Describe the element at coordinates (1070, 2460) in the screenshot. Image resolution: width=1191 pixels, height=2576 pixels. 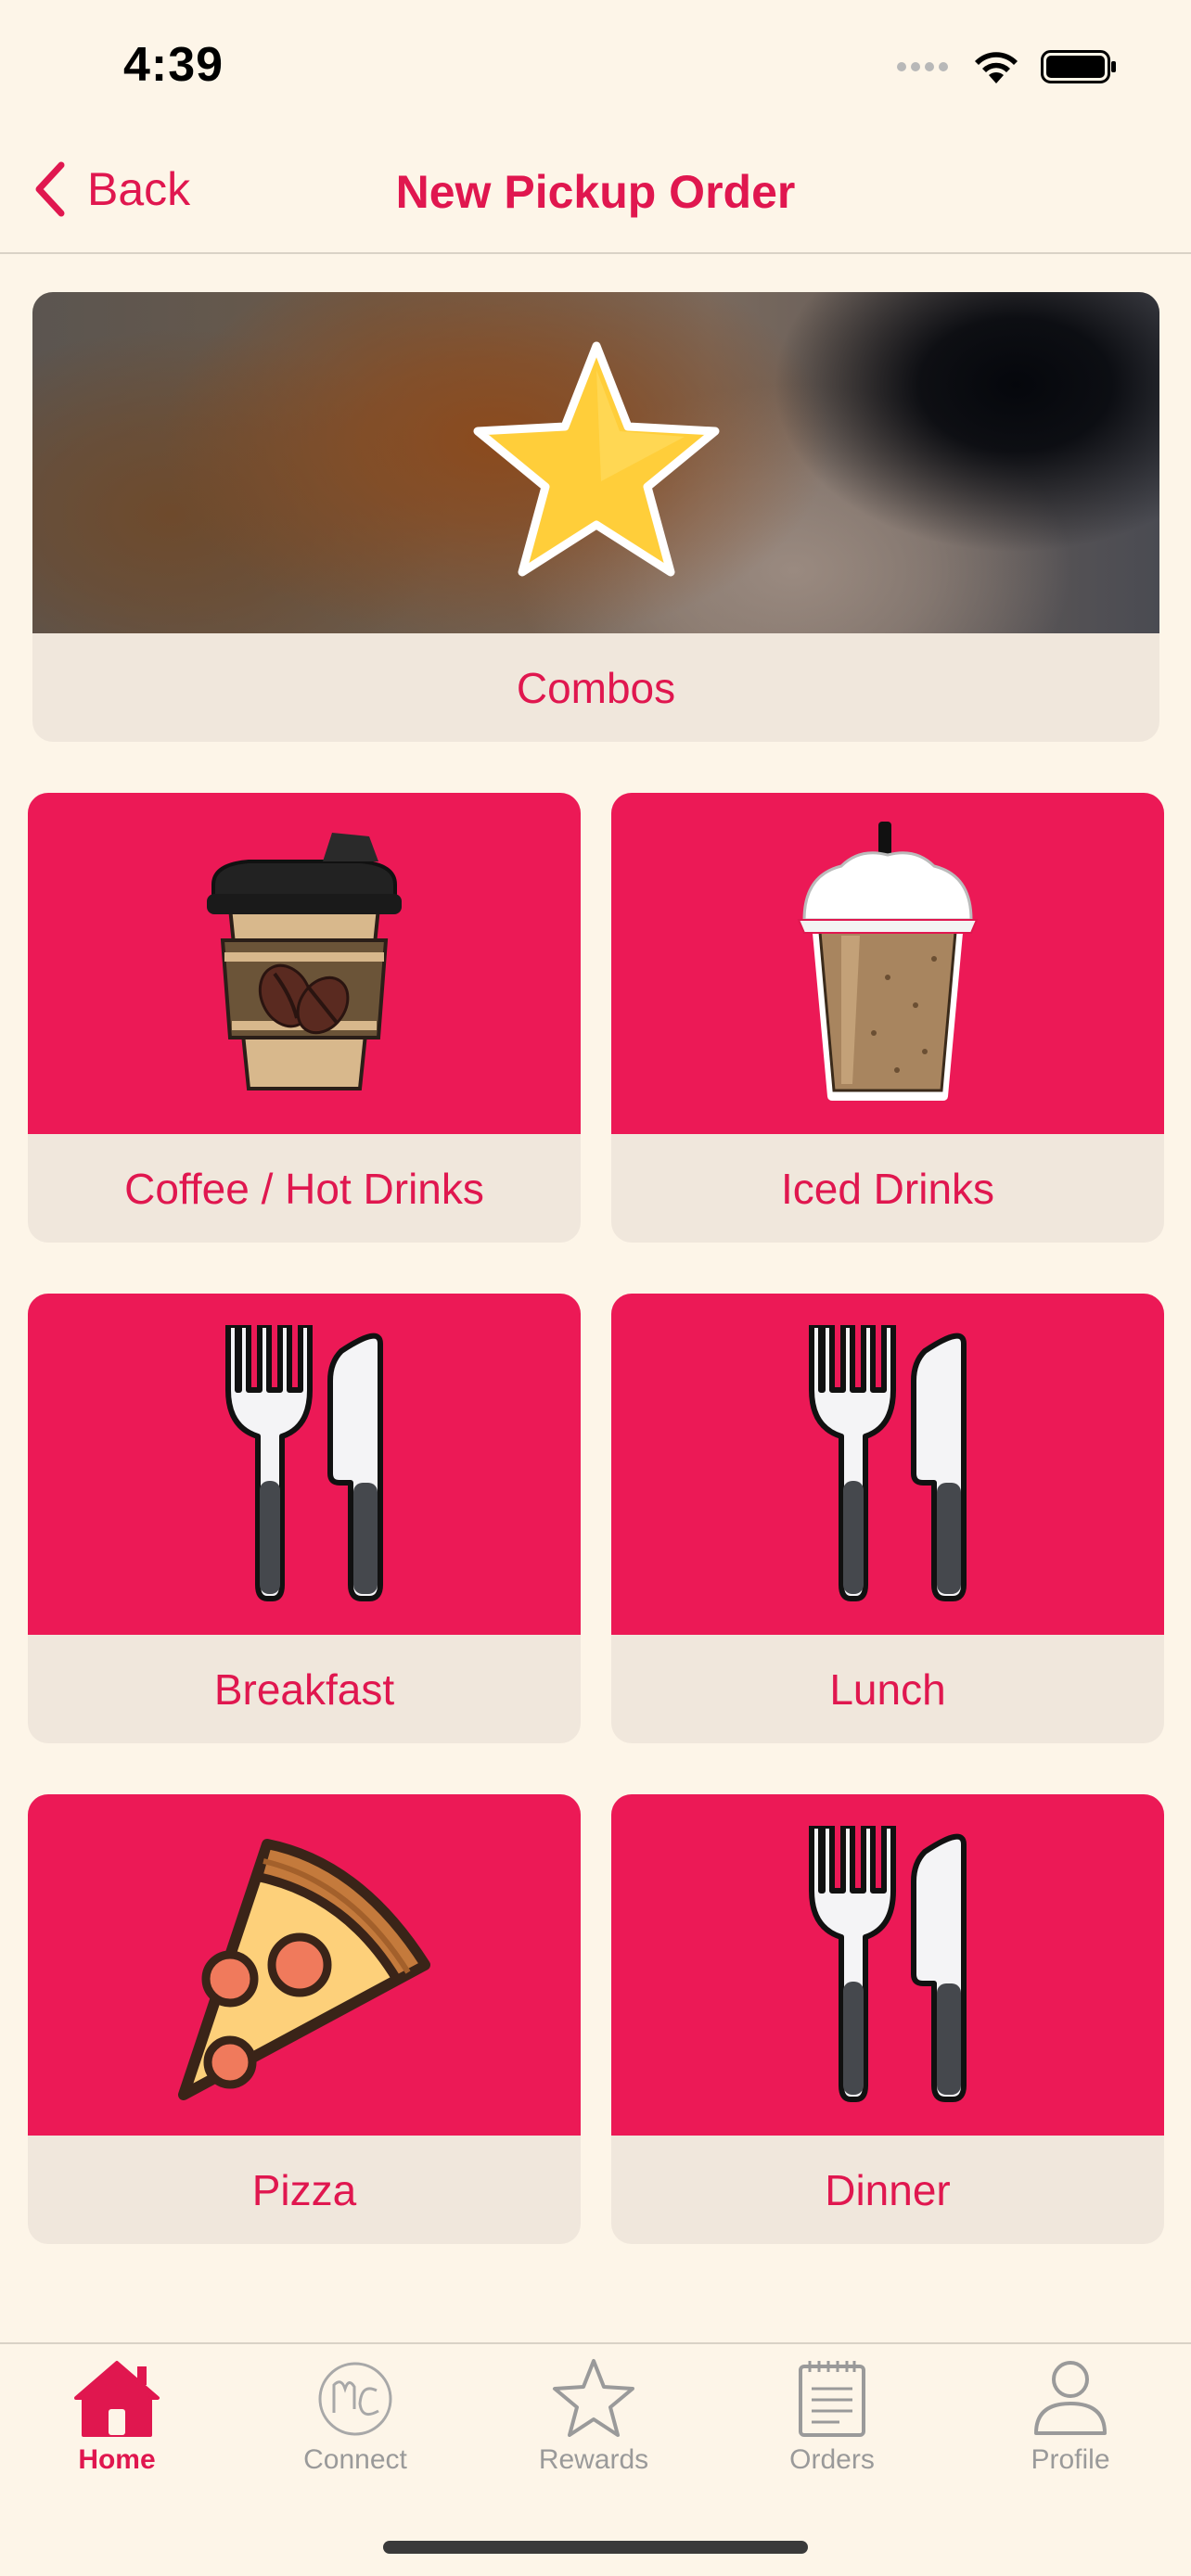
I see `tab-label: Profile` at that location.